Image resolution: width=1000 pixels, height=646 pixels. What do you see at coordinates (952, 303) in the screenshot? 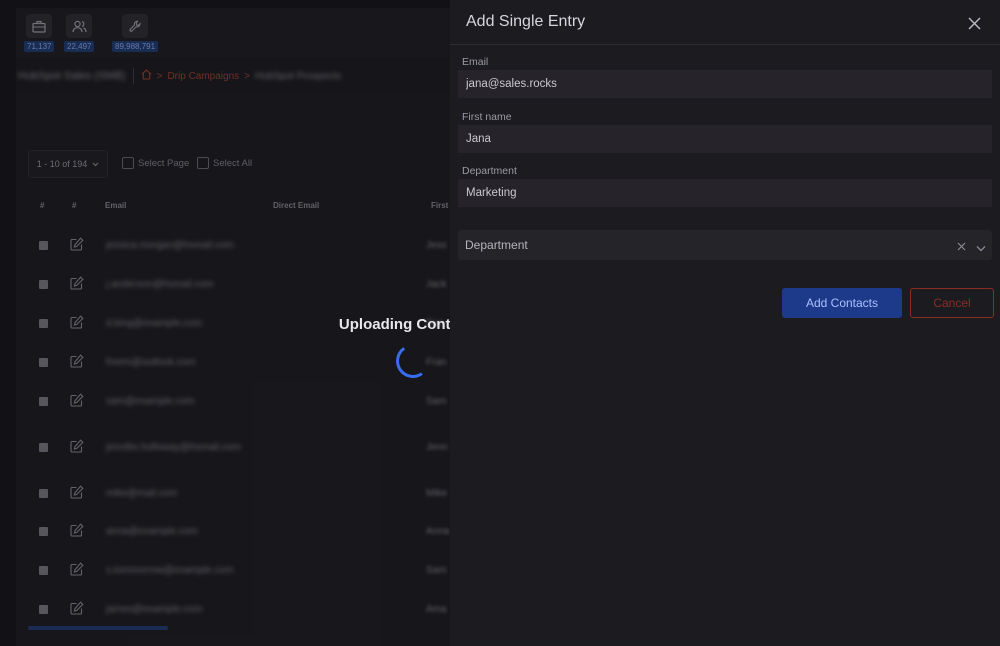
I see `cancel-button: Cancel` at bounding box center [952, 303].